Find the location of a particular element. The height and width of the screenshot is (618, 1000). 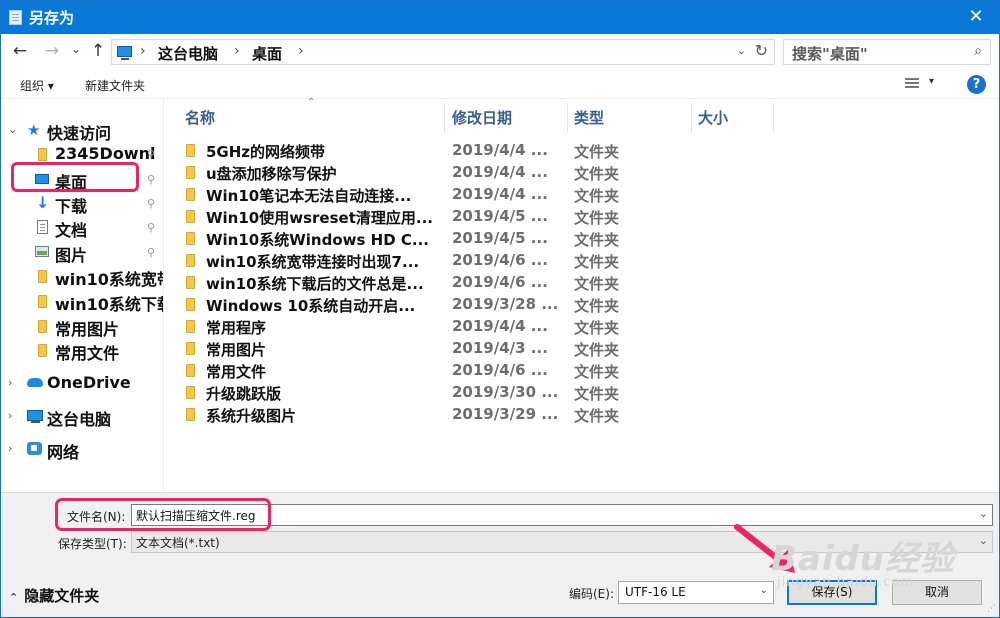

breadcrumb-this-pc: 这台电脑 is located at coordinates (188, 53).